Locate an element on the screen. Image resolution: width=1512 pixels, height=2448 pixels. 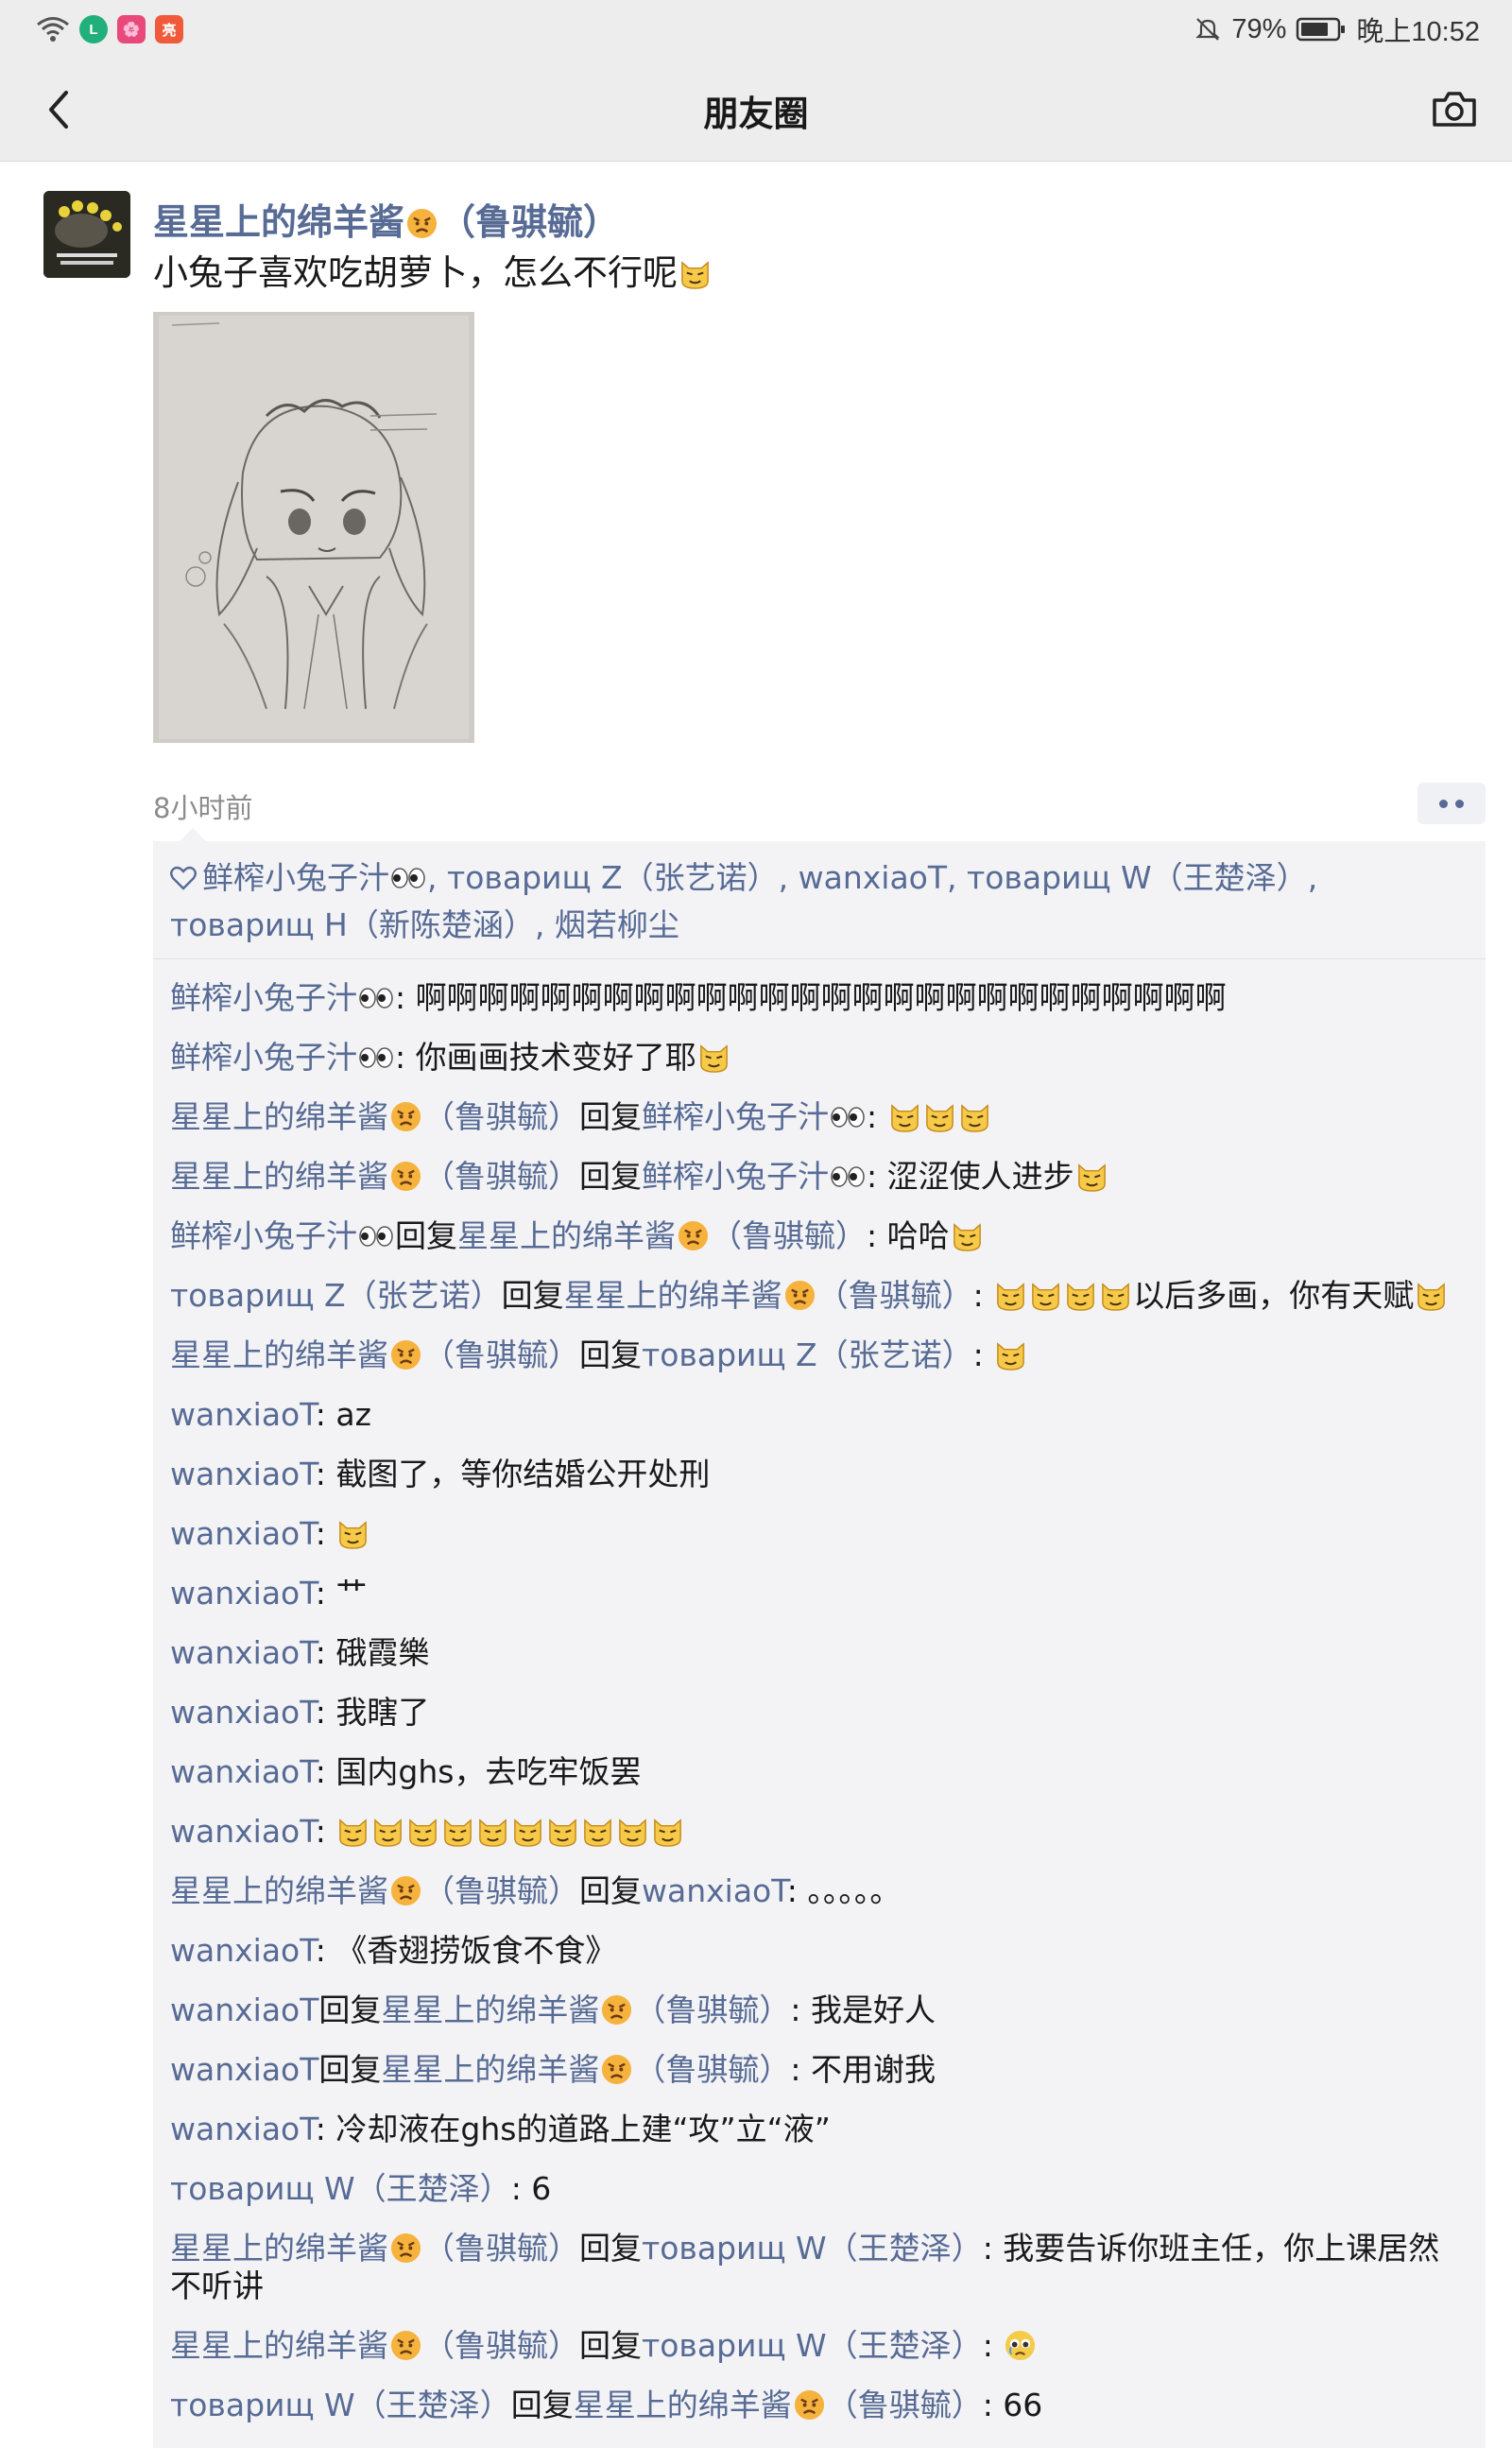
comment-item: товарищ W（王楚泽）回复星星上的绵羊酱 （鲁骐毓）: 66 is located at coordinates (819, 2406).